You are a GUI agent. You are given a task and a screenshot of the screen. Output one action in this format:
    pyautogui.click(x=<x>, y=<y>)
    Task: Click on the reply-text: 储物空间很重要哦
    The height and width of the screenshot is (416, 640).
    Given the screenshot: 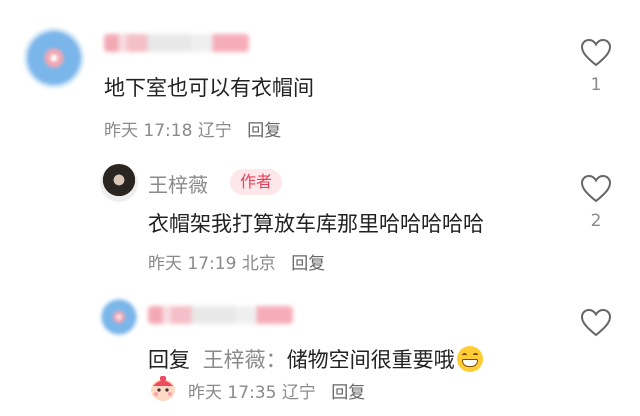 What is the action you would take?
    pyautogui.click(x=370, y=360)
    